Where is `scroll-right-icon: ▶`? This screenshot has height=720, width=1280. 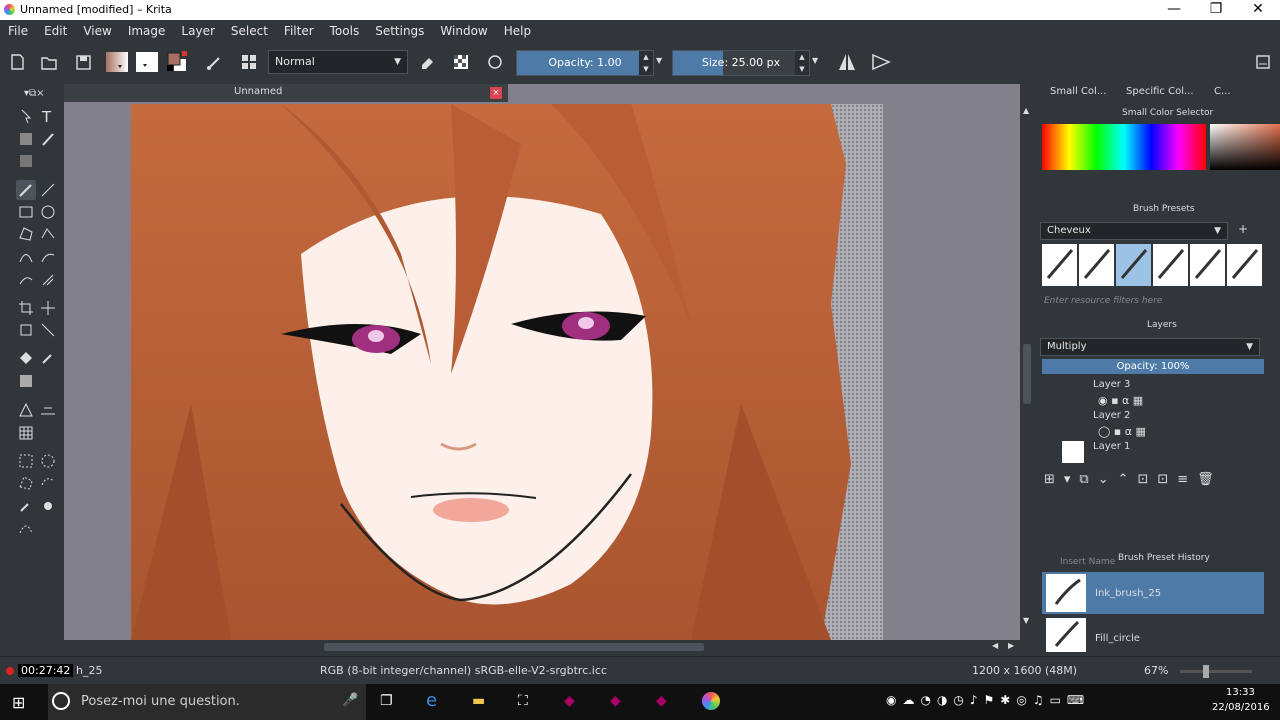 scroll-right-icon: ▶ is located at coordinates (1011, 645).